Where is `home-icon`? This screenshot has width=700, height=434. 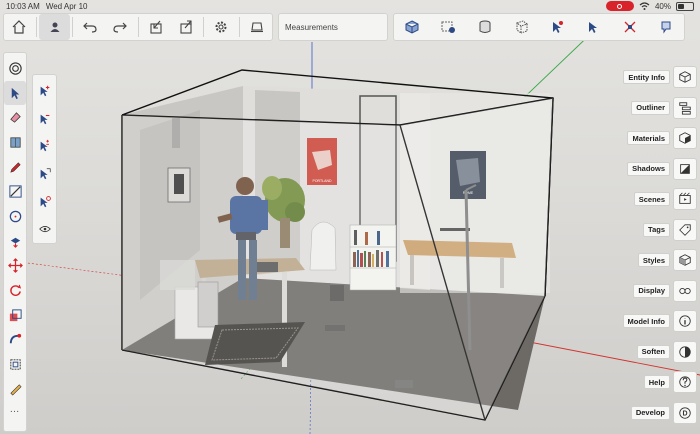
home-icon is located at coordinates (19, 27).